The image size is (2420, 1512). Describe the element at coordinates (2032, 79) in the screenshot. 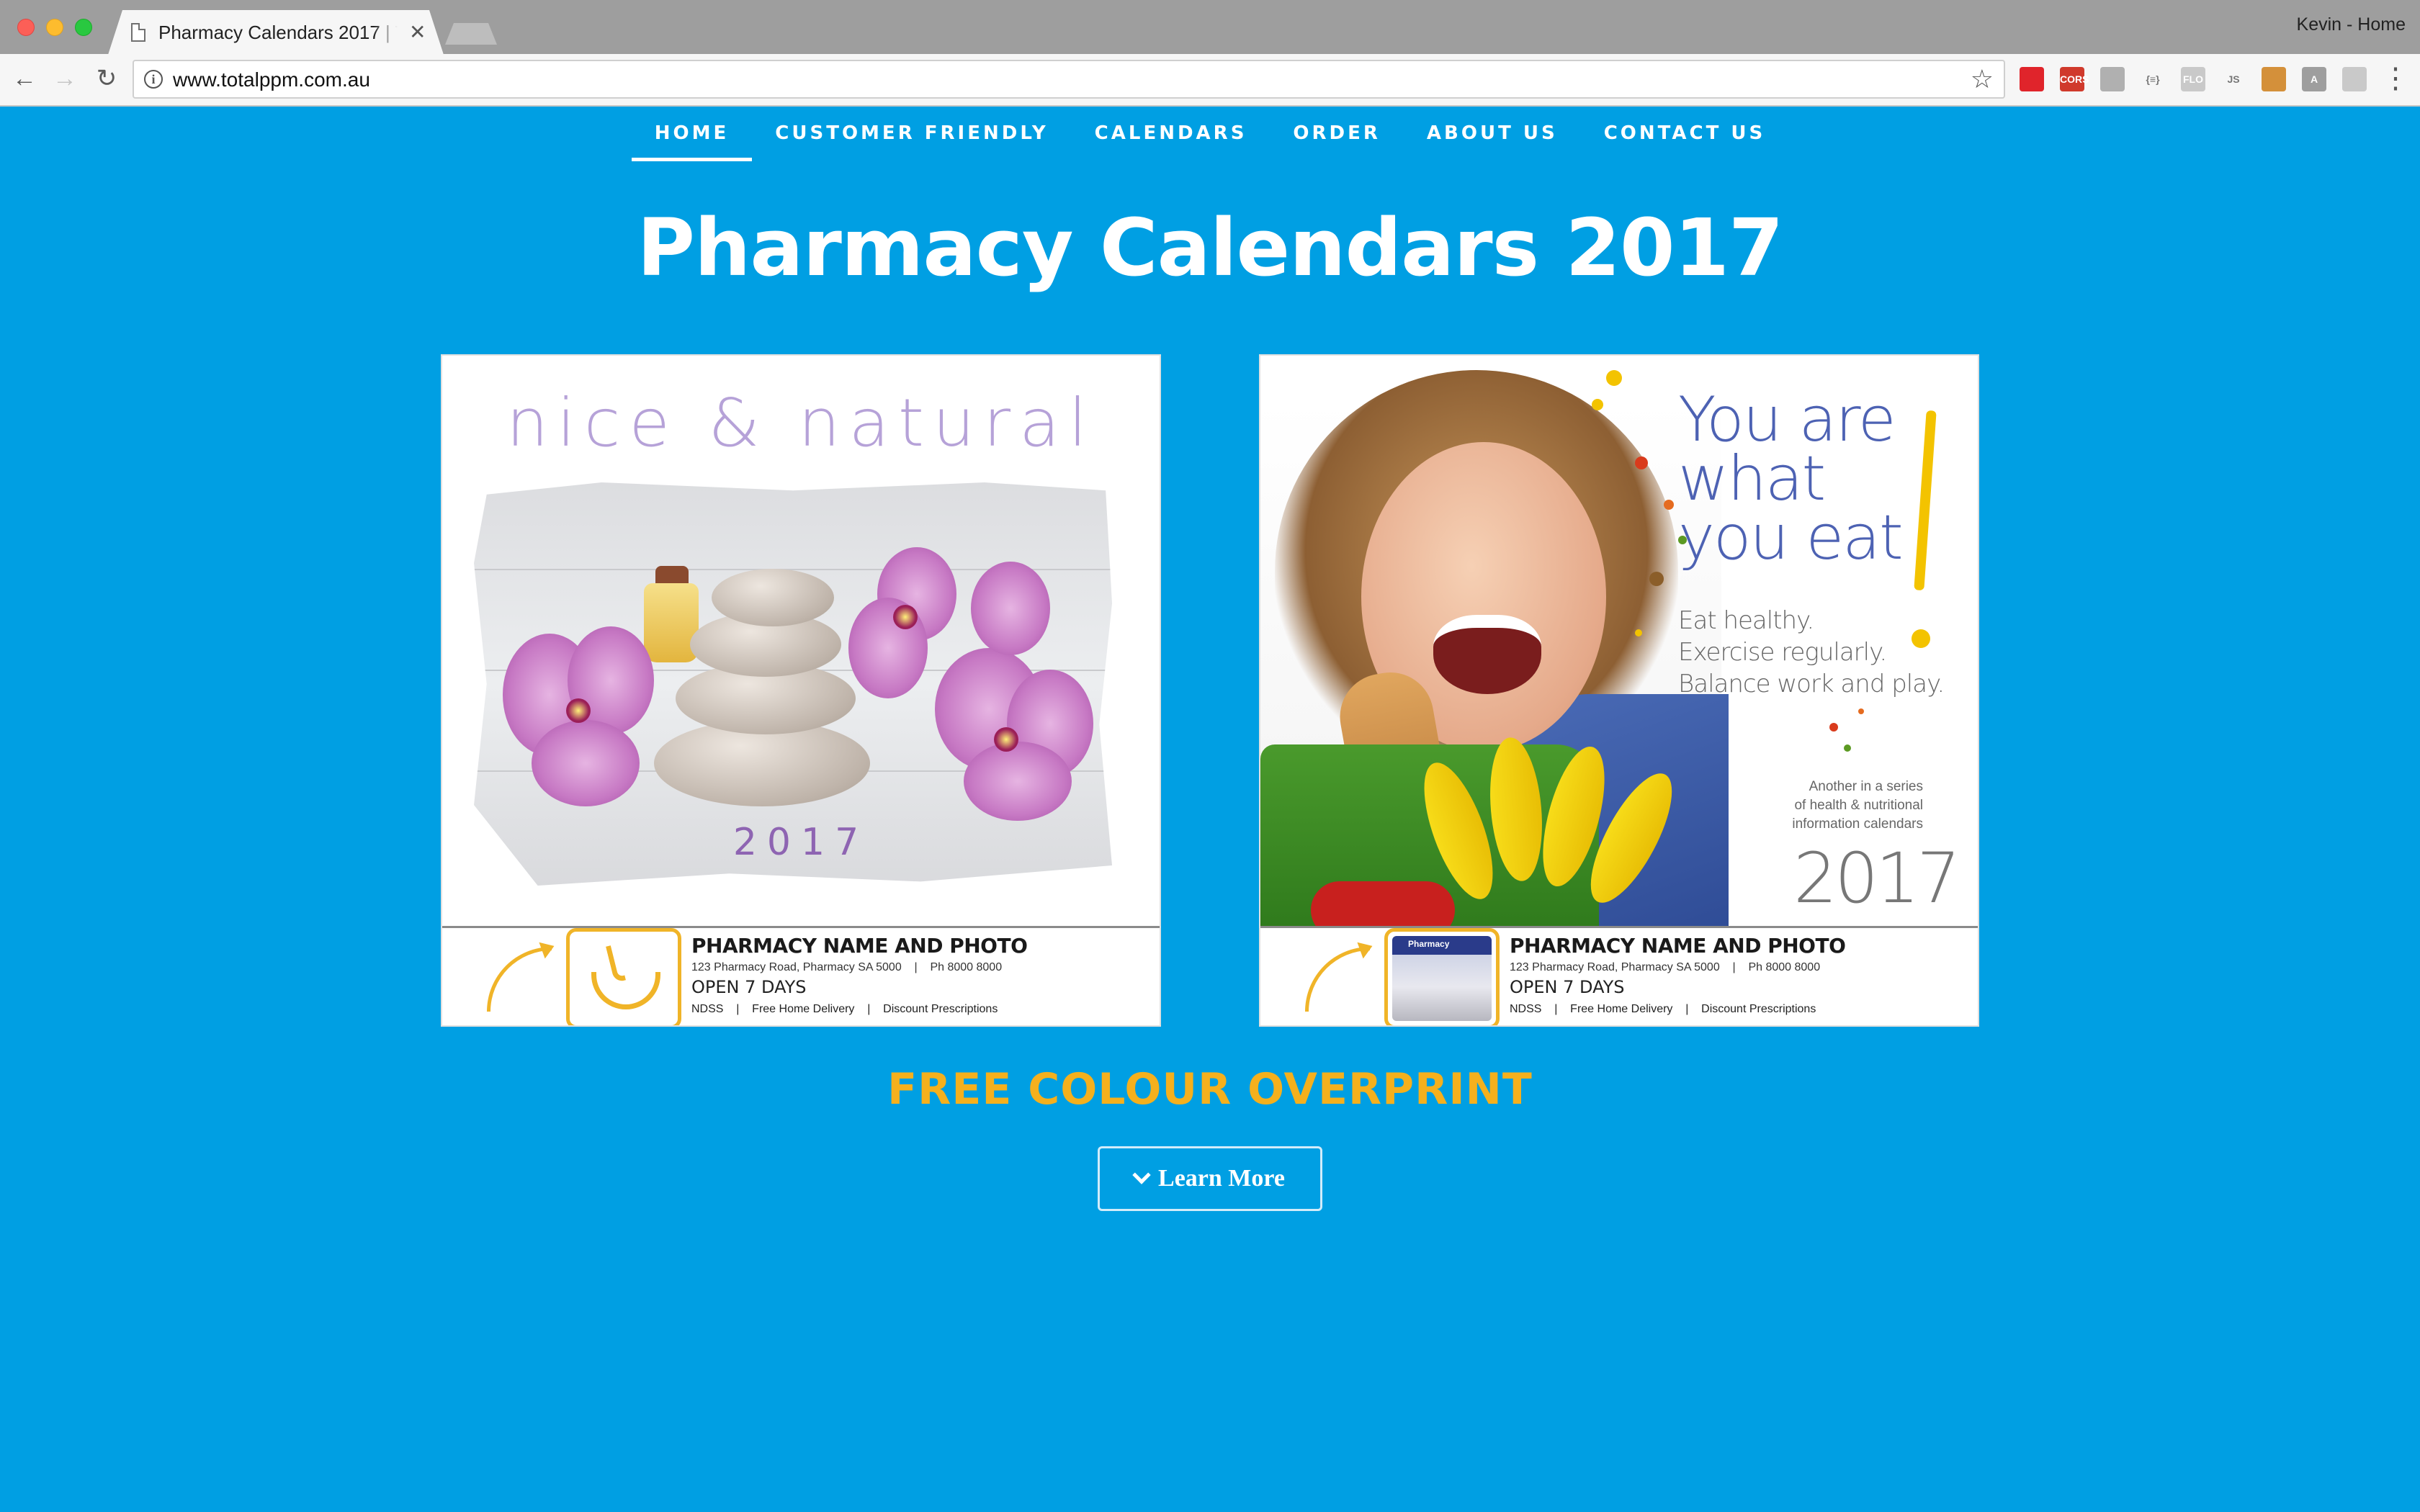

I see `opera-icon` at that location.